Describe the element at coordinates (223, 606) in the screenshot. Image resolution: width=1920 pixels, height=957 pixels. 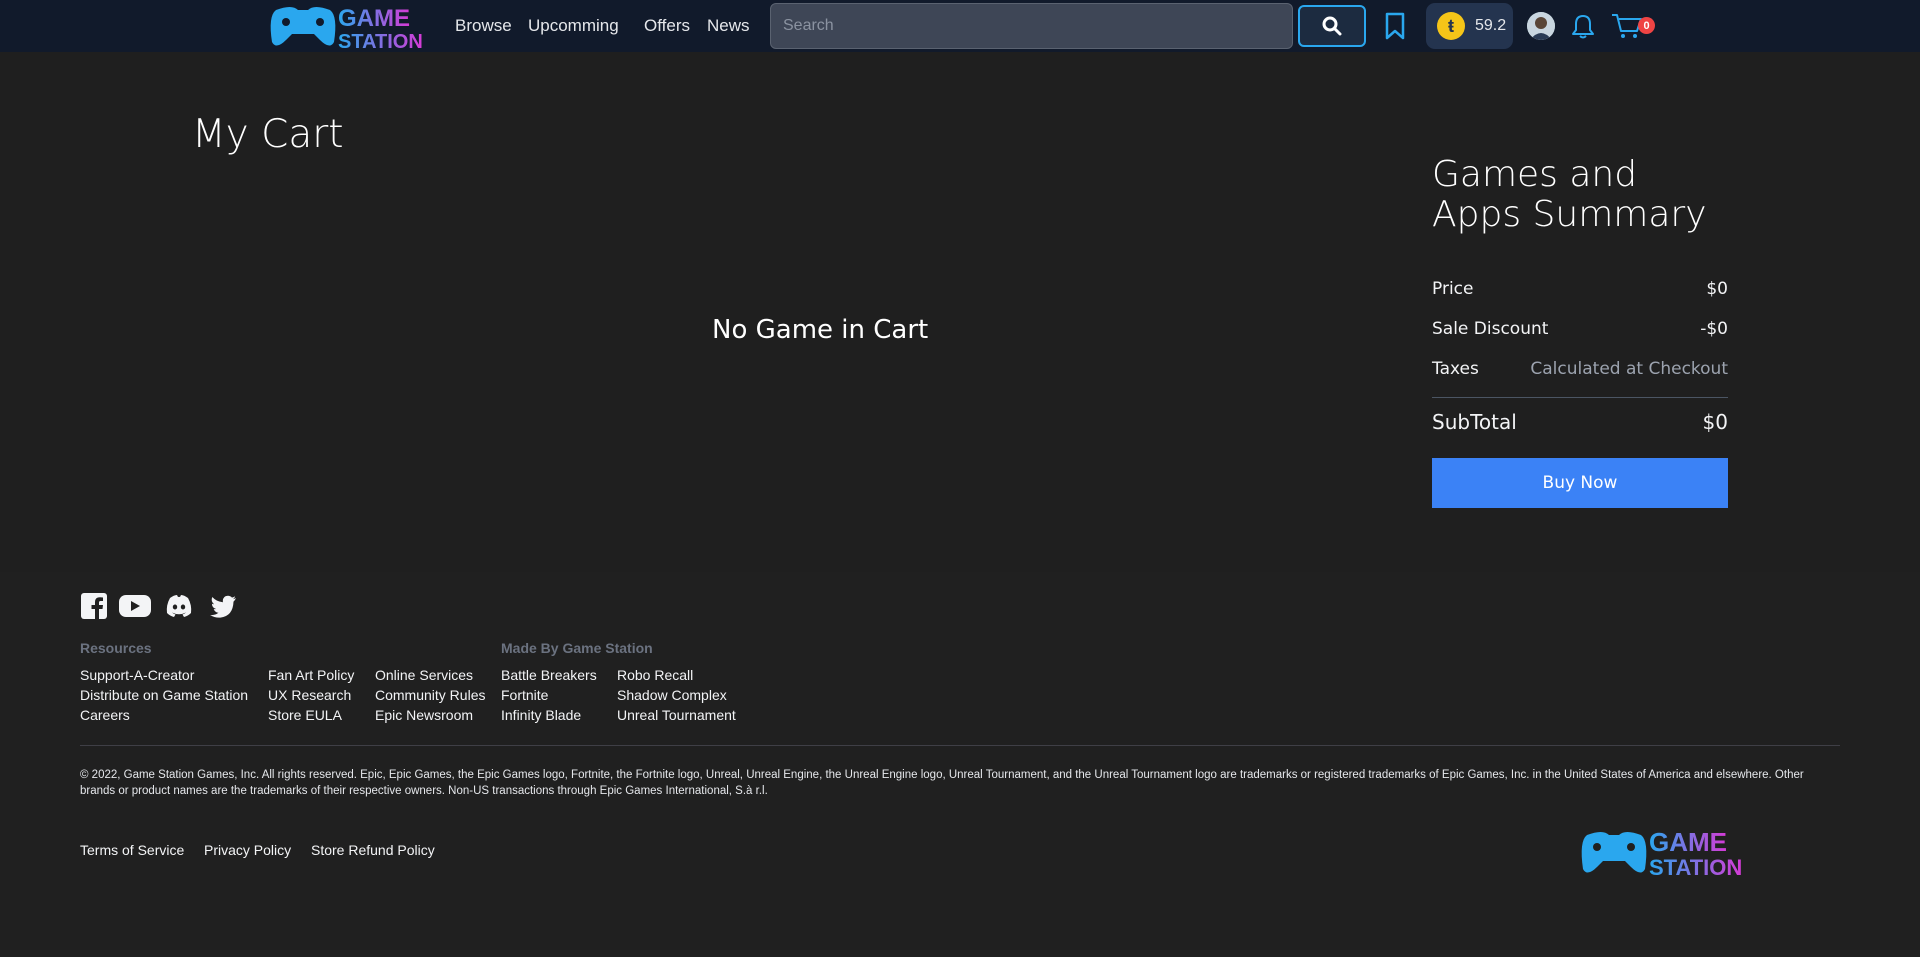
I see `twitter-icon` at that location.